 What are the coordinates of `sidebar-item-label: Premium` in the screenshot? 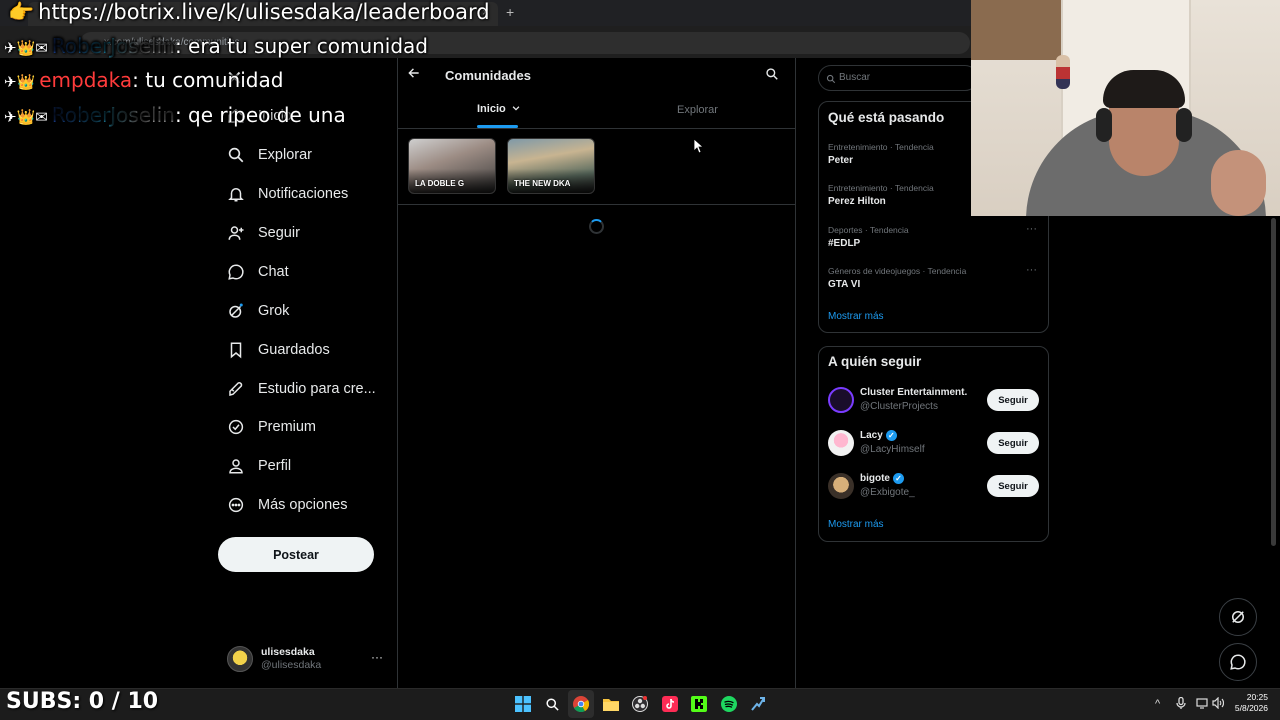 It's located at (287, 427).